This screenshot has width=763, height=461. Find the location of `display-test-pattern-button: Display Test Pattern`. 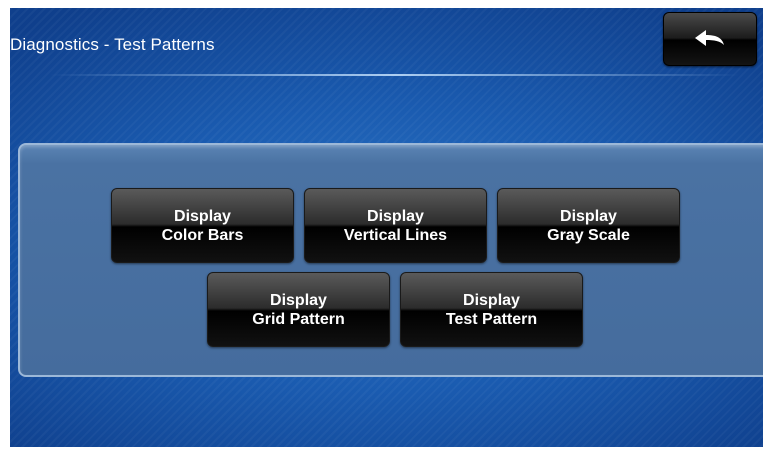

display-test-pattern-button: Display Test Pattern is located at coordinates (491, 309).